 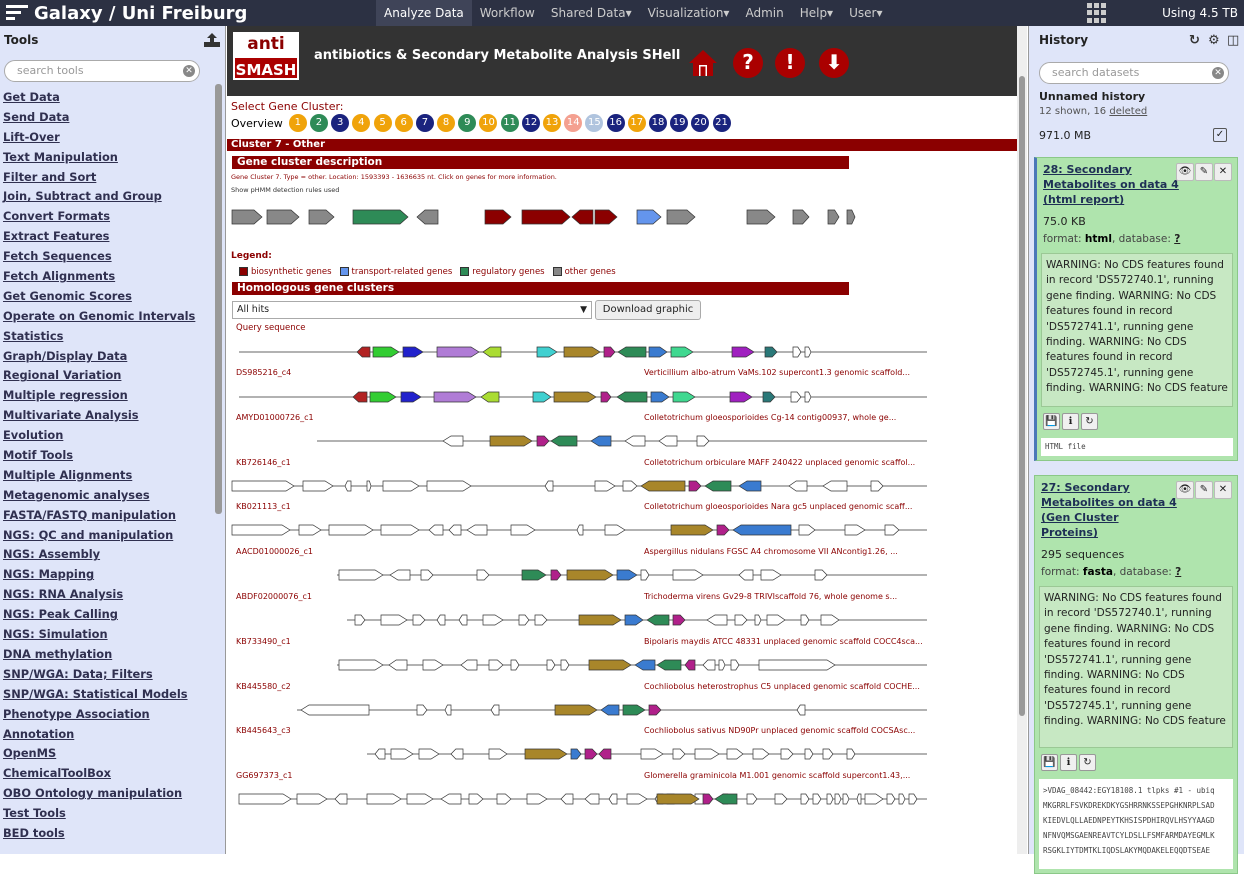 I want to click on tool-section-link: NGS: Peak Calling, so click(x=60, y=614).